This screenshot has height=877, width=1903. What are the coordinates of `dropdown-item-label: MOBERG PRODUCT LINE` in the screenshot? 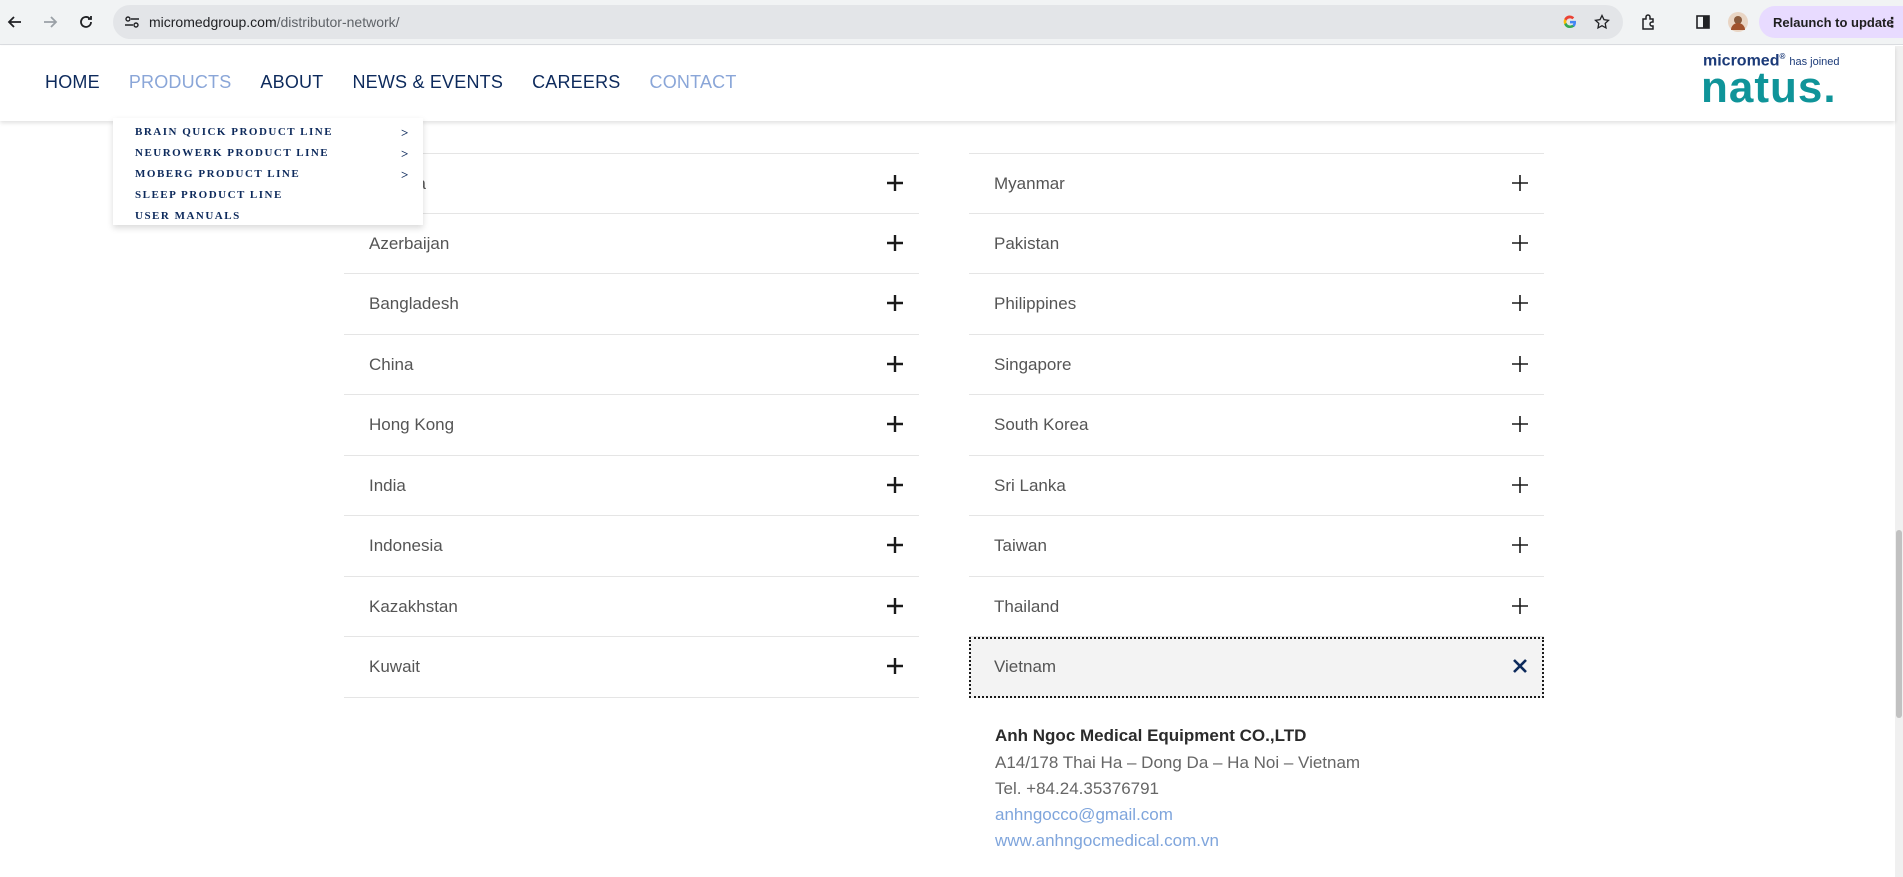 It's located at (218, 174).